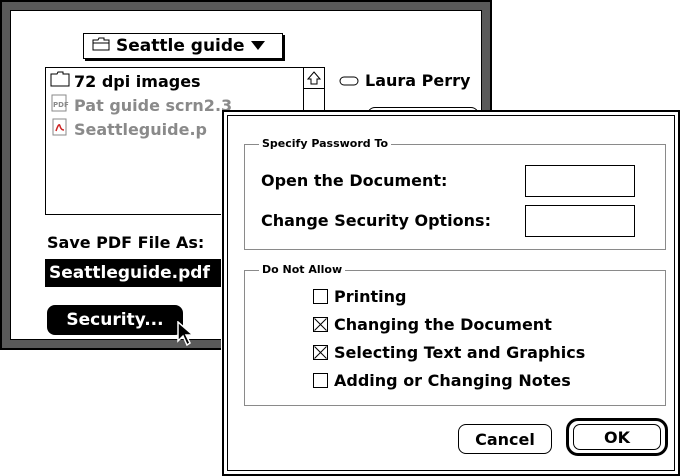  What do you see at coordinates (257, 46) in the screenshot?
I see `triangle-down-icon` at bounding box center [257, 46].